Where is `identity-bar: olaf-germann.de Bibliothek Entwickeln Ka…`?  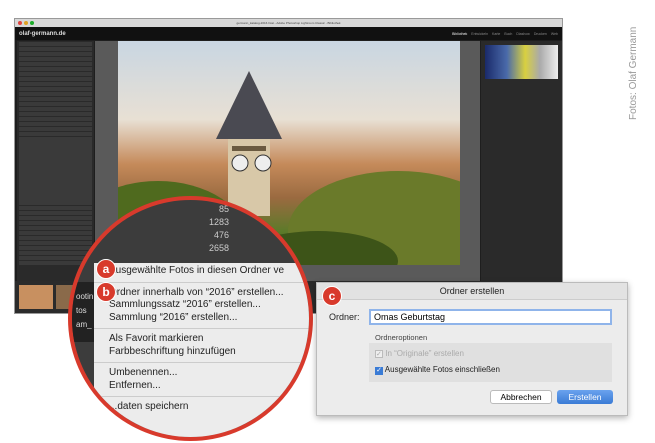
identity-bar: olaf-germann.de Bibliothek Entwickeln Ka… is located at coordinates (288, 33).